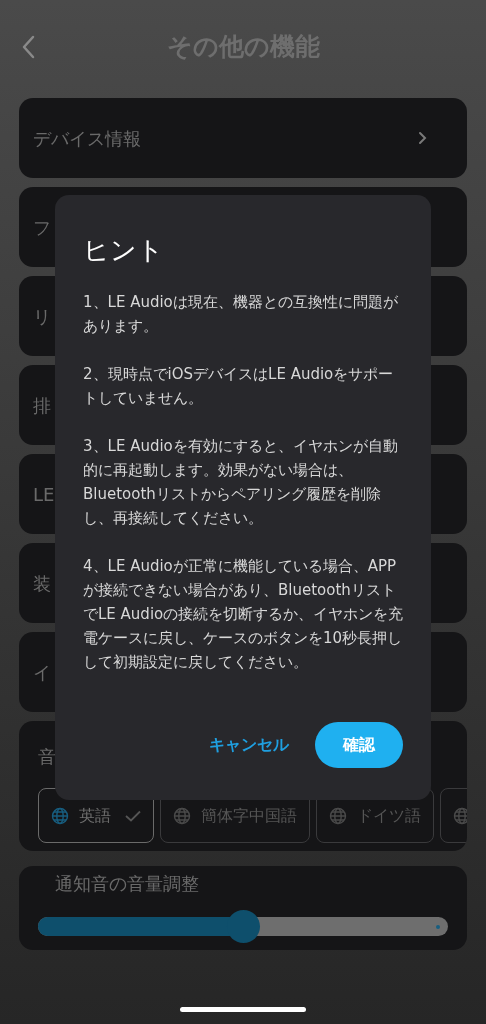 This screenshot has height=1024, width=486. What do you see at coordinates (239, 386) in the screenshot?
I see `hint-paragraph: 2、現時点でiOSデバイスはLE Audioをサポートしていません。` at bounding box center [239, 386].